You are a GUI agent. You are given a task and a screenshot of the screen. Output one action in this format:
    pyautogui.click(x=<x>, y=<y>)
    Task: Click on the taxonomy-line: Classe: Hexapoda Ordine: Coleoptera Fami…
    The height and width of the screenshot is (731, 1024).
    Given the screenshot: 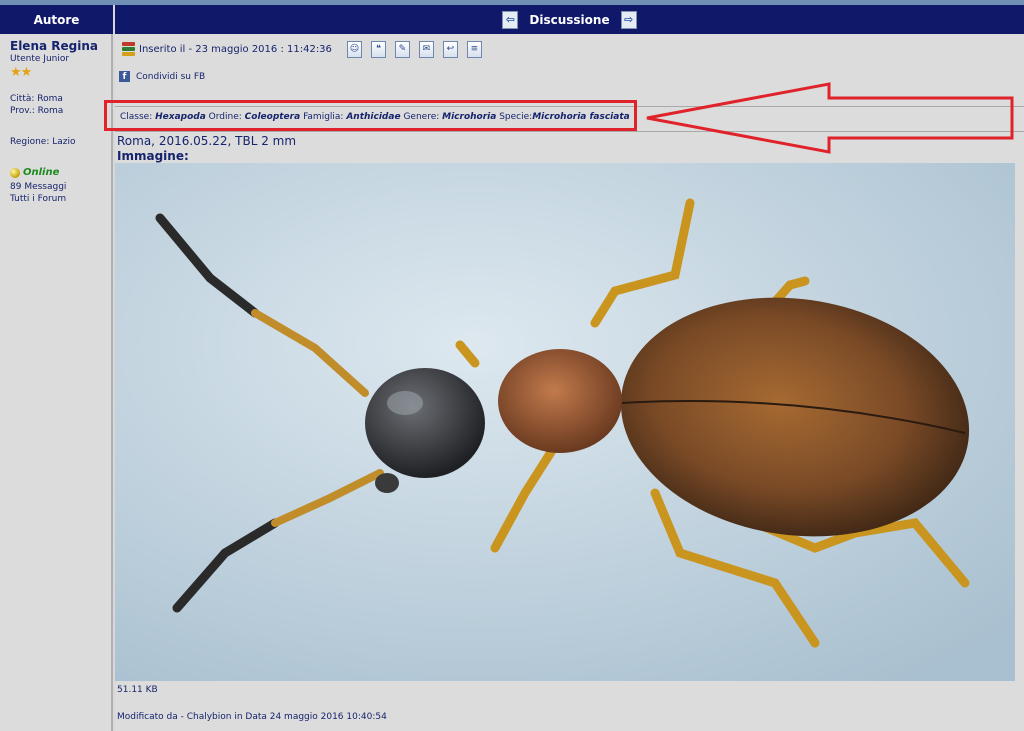 What is the action you would take?
    pyautogui.click(x=370, y=115)
    